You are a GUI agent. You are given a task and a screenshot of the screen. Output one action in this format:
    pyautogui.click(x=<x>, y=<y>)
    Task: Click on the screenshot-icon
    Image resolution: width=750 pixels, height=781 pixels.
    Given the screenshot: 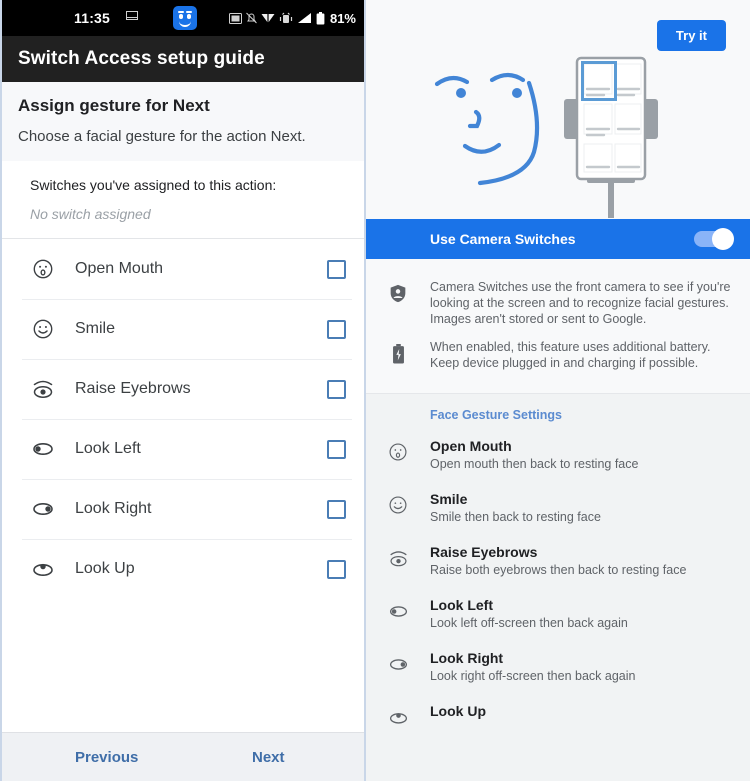 What is the action you would take?
    pyautogui.click(x=235, y=18)
    